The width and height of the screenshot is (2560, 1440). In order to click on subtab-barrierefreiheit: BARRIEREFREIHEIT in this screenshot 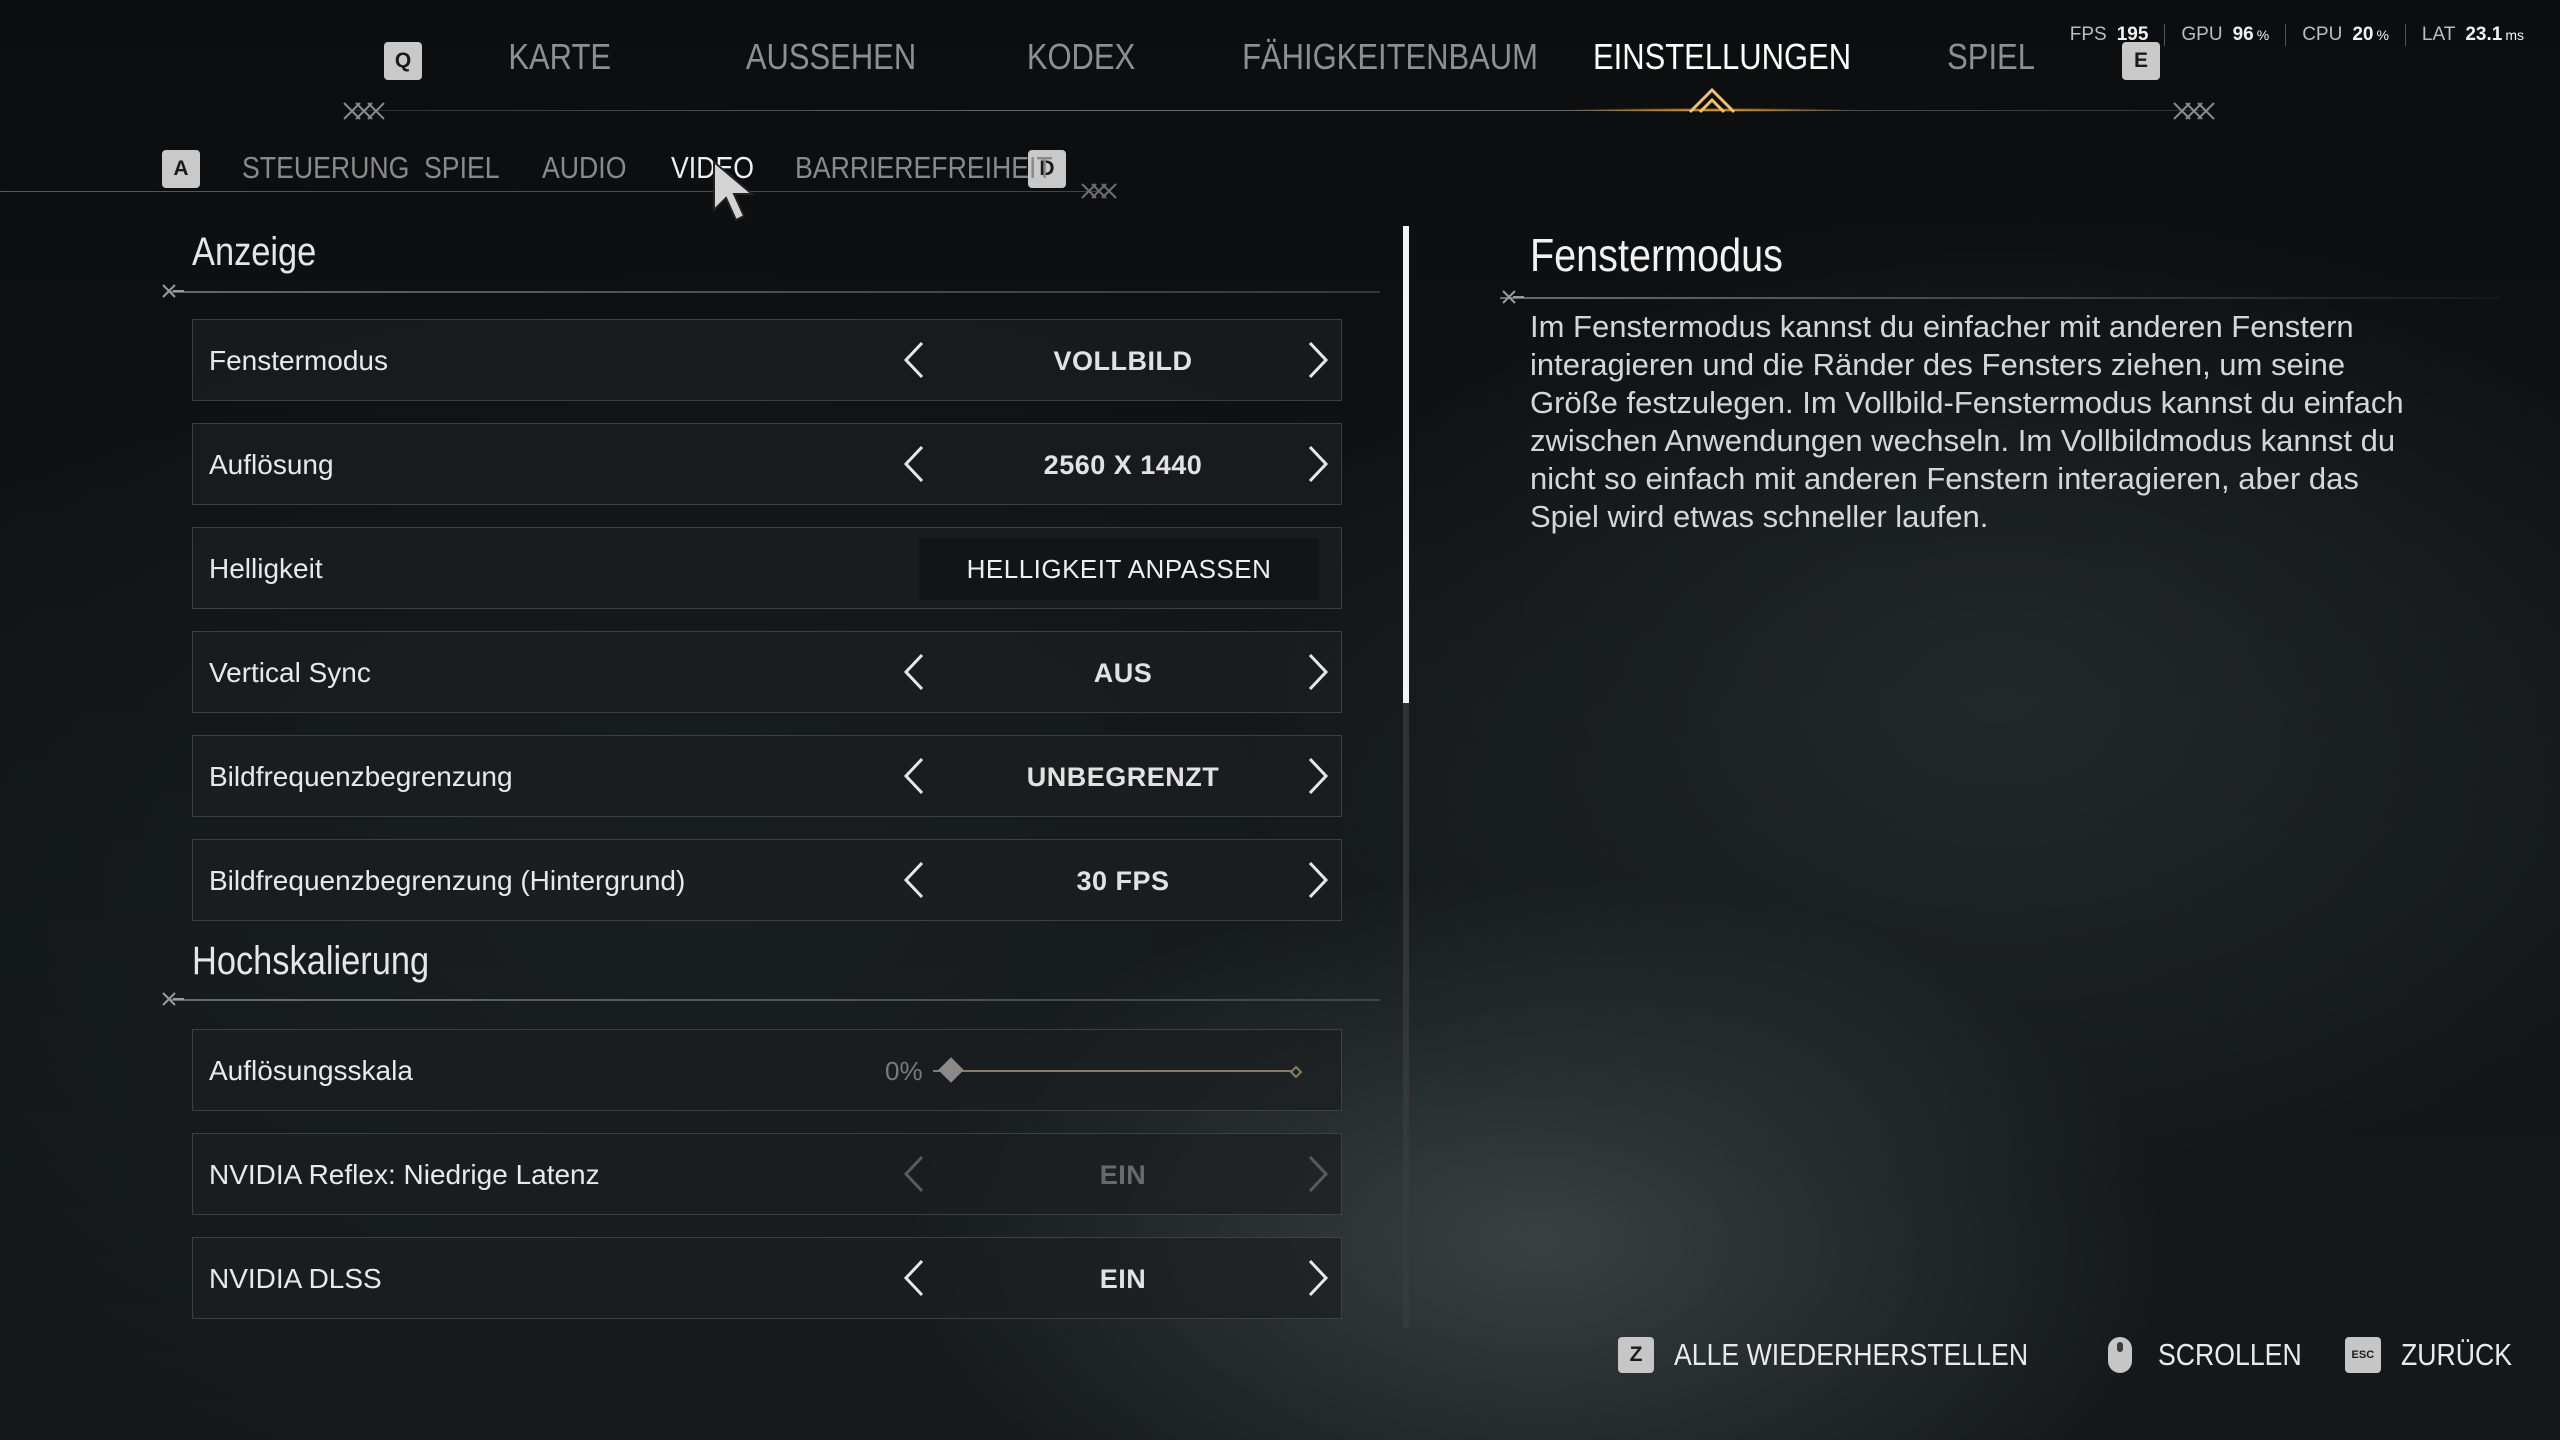, I will do `click(924, 168)`.